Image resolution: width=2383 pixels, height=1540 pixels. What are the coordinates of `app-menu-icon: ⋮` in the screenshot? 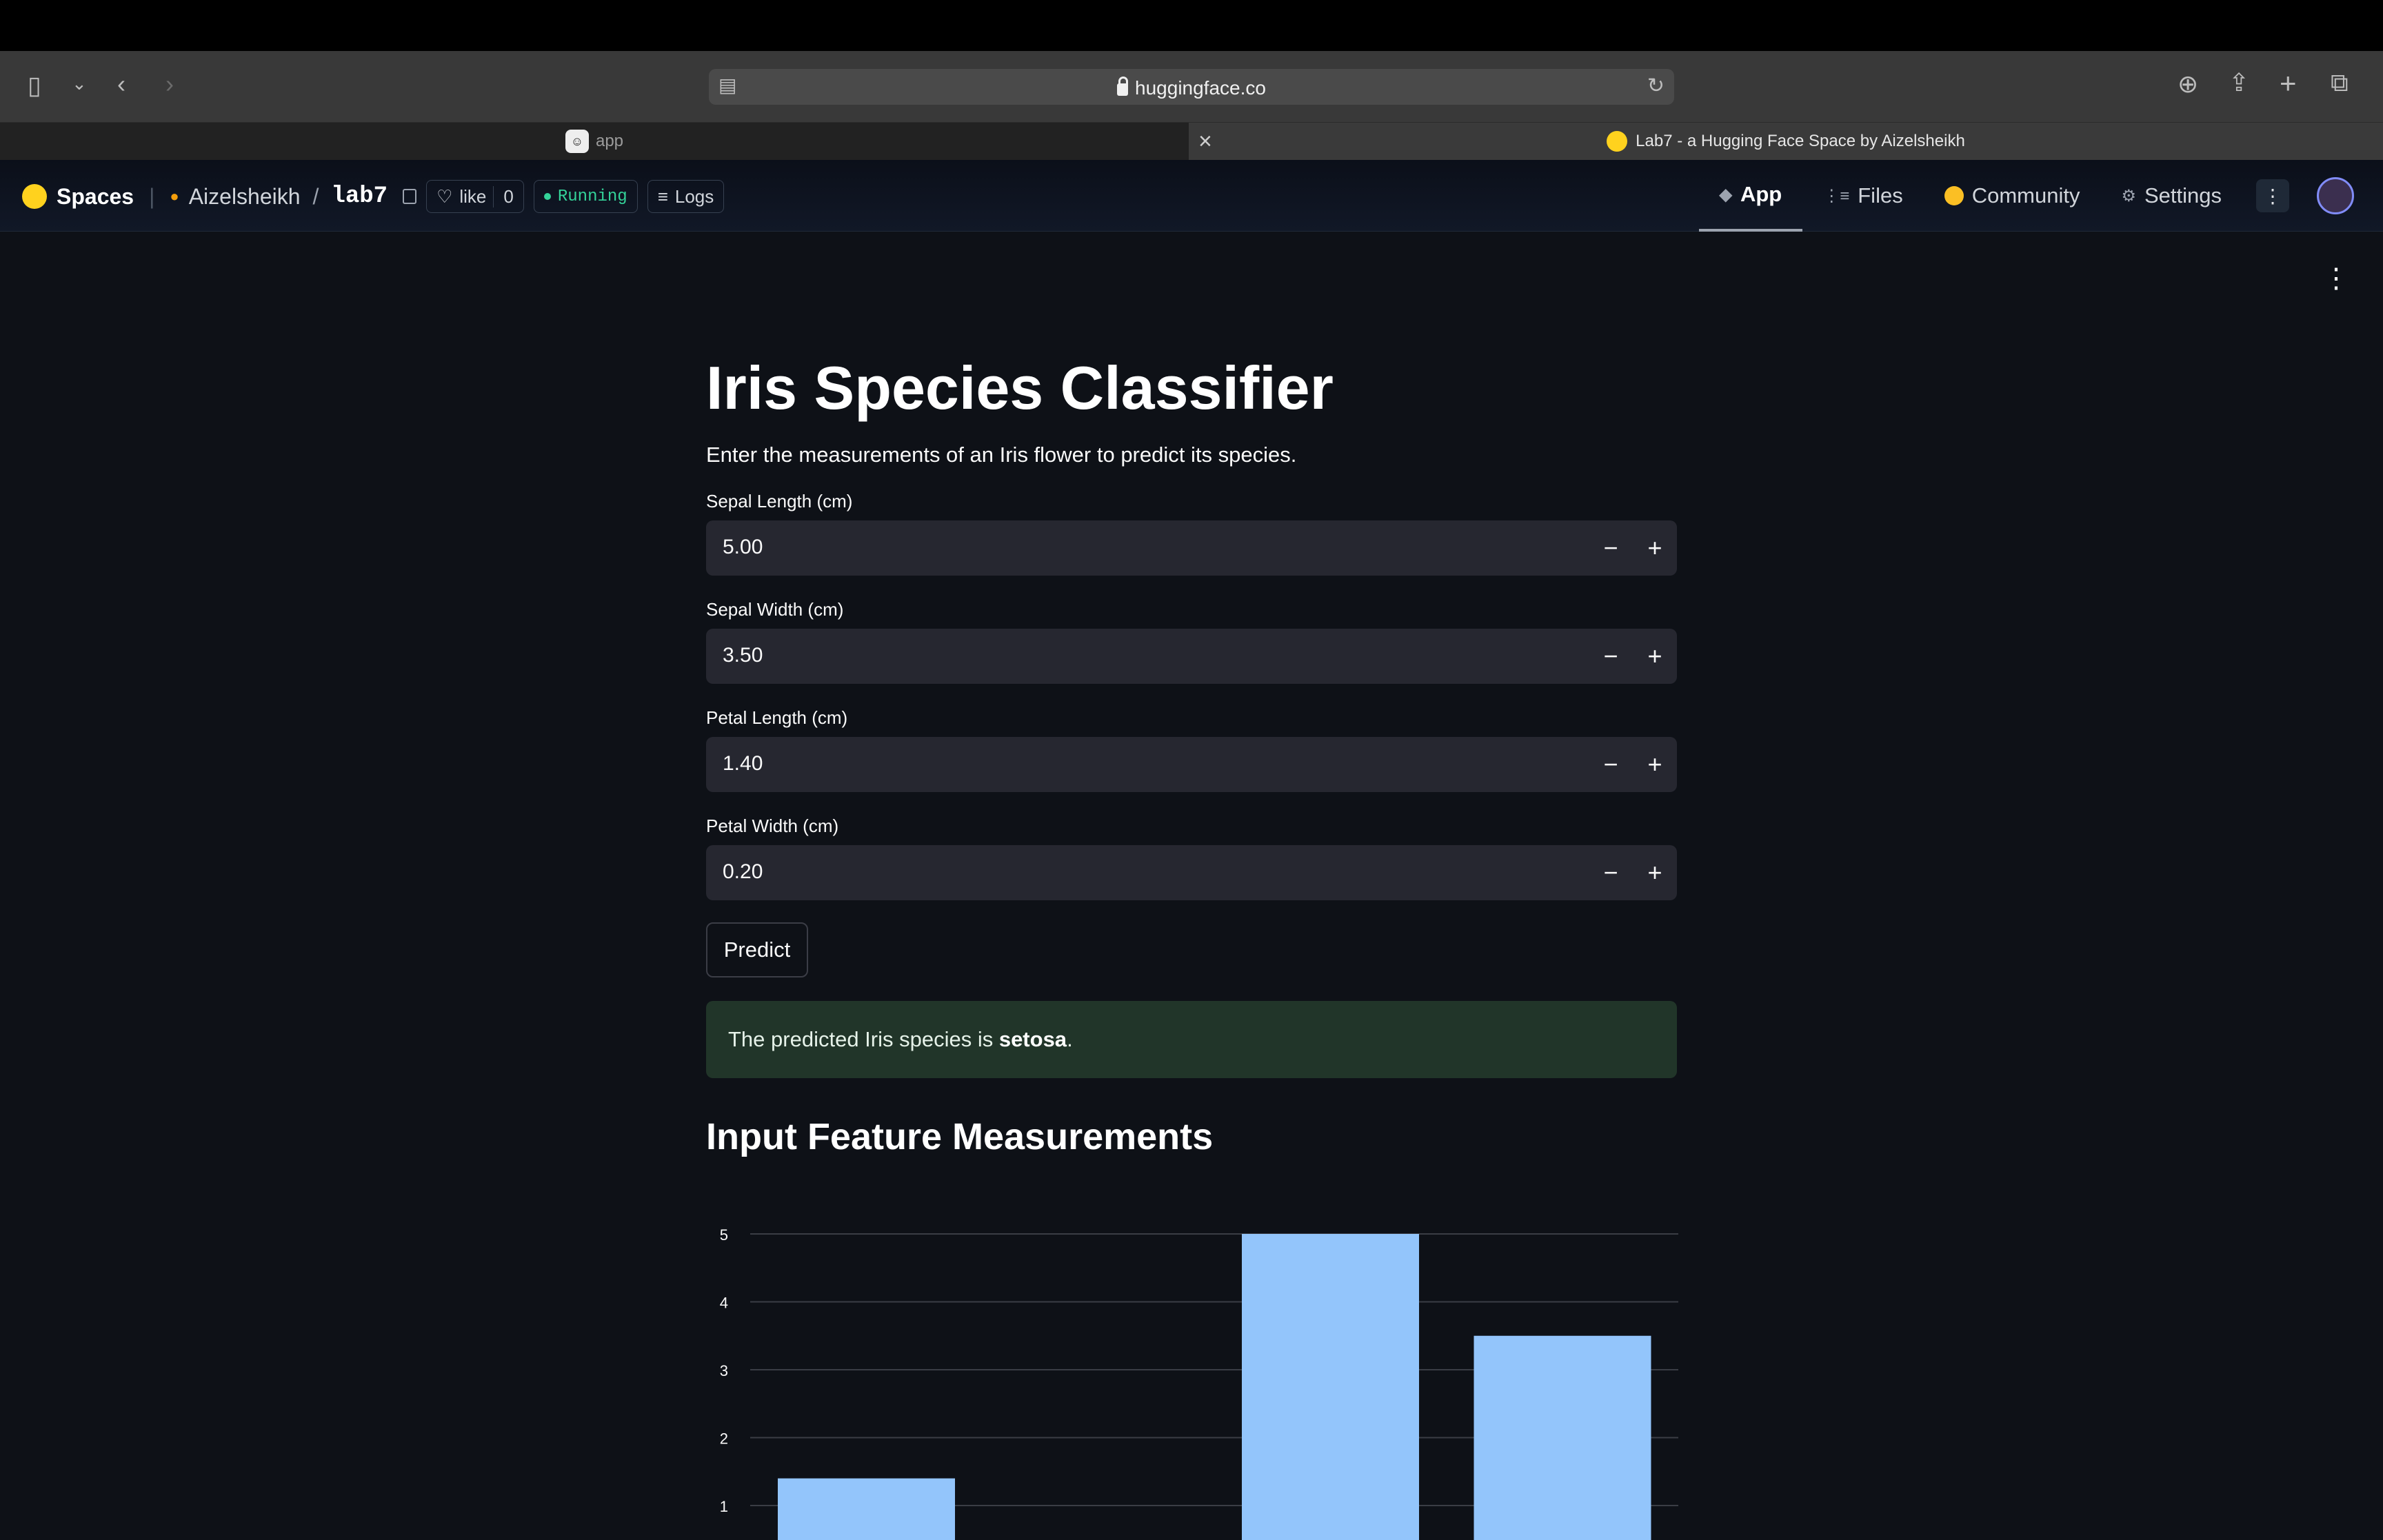 It's located at (2336, 278).